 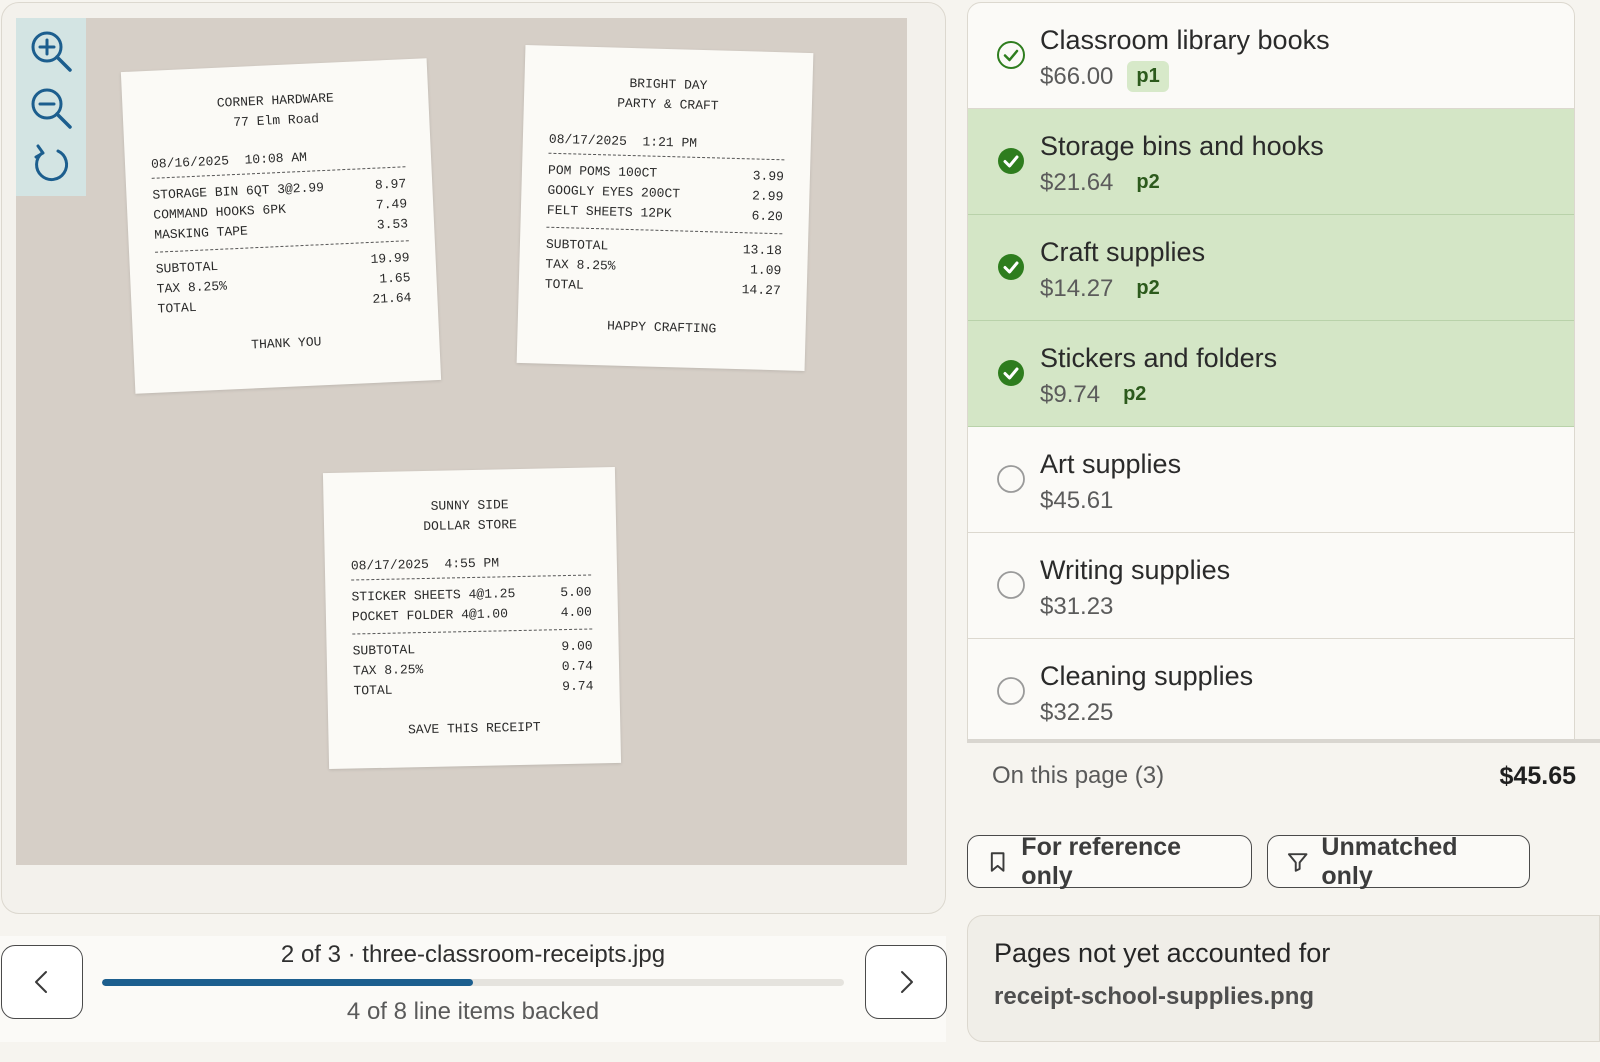 What do you see at coordinates (286, 343) in the screenshot?
I see `receipt-footer: THANK YOU` at bounding box center [286, 343].